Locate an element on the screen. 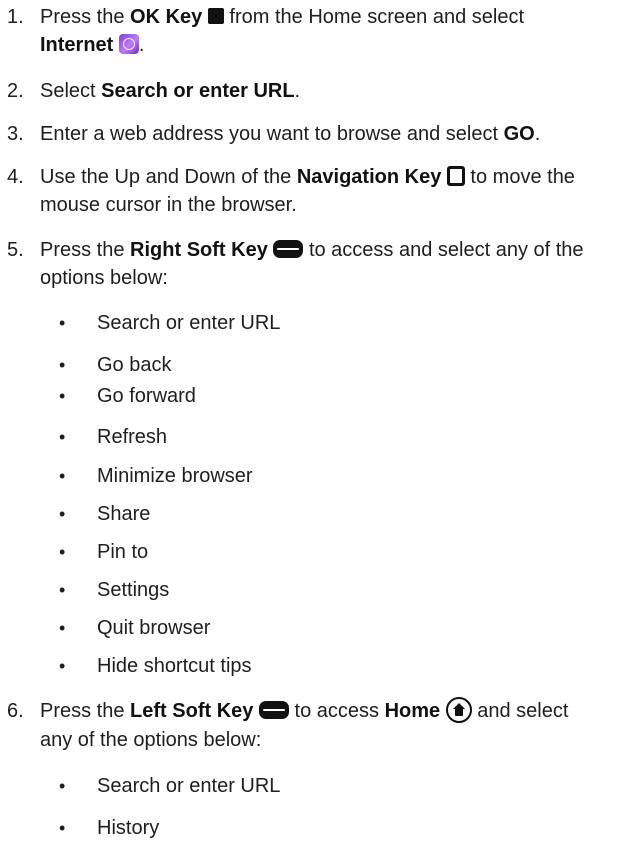 The height and width of the screenshot is (847, 635). internet-label: Internet is located at coordinates (77, 45).